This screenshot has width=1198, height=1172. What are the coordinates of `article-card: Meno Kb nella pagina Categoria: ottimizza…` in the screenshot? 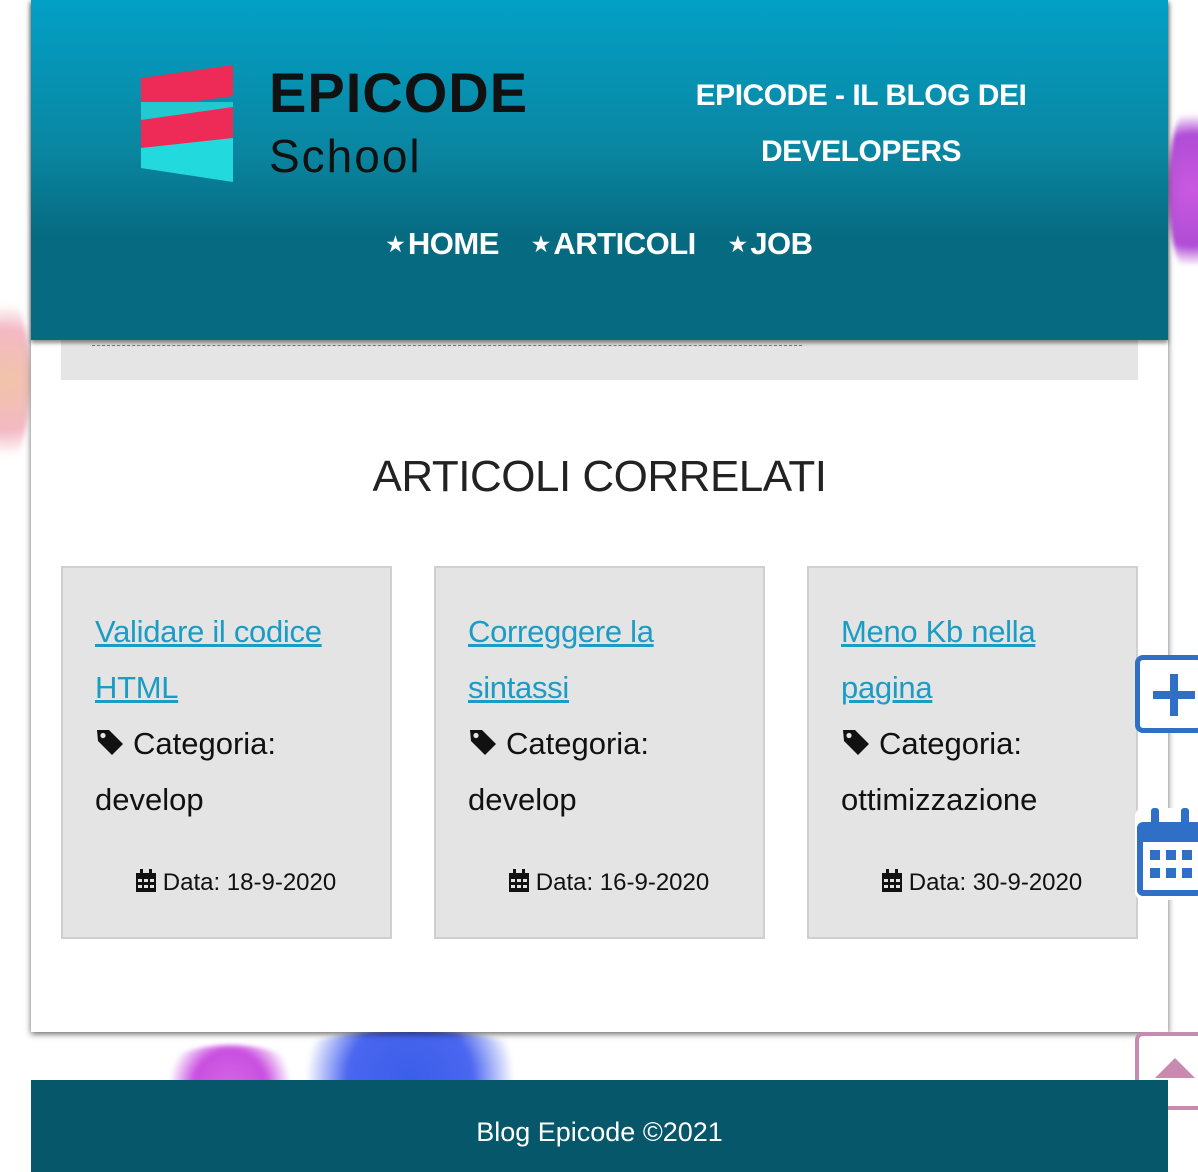 It's located at (972, 752).